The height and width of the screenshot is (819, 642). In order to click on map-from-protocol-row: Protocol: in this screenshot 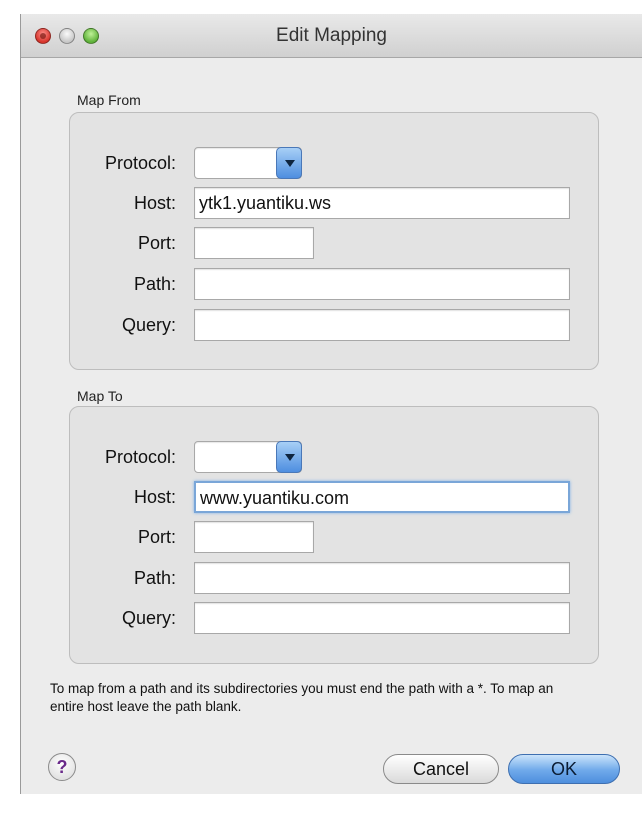, I will do `click(334, 164)`.